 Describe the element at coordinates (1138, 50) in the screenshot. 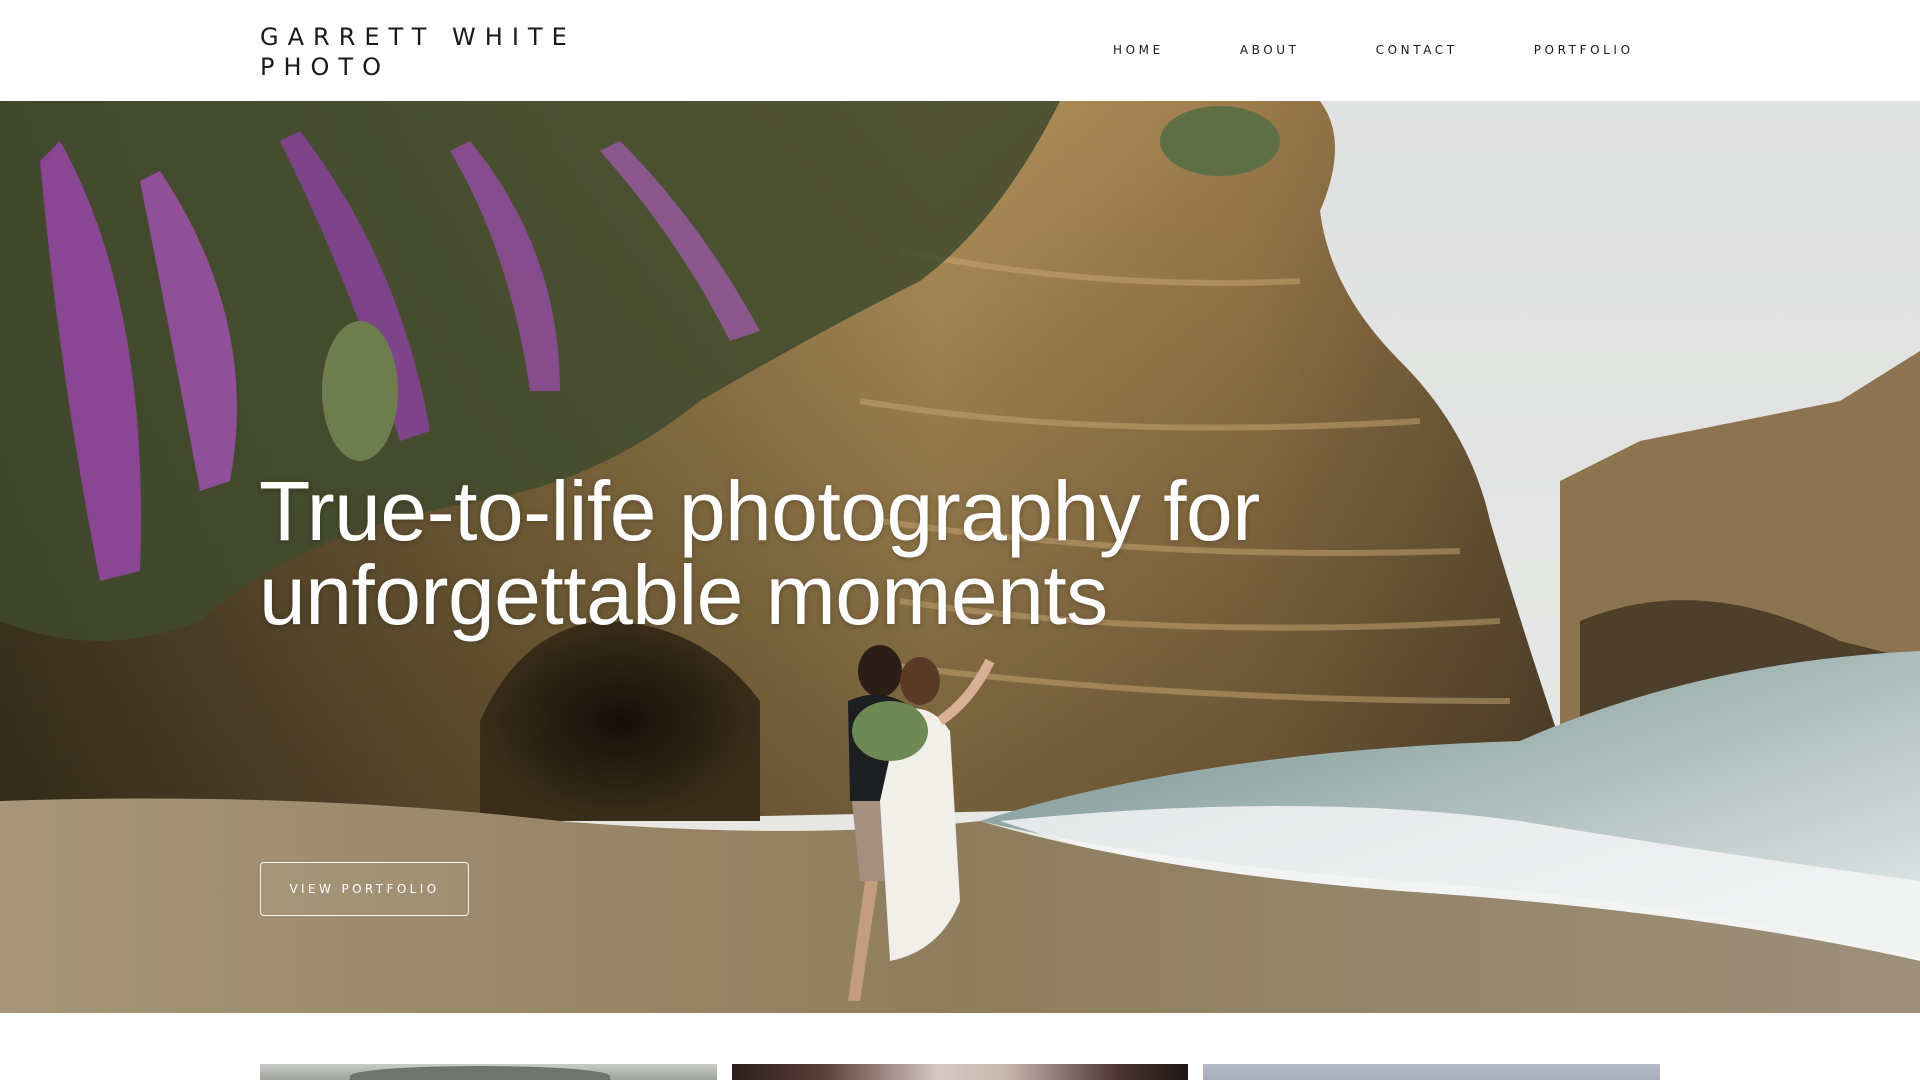

I see `nav-link-home: HOME` at that location.